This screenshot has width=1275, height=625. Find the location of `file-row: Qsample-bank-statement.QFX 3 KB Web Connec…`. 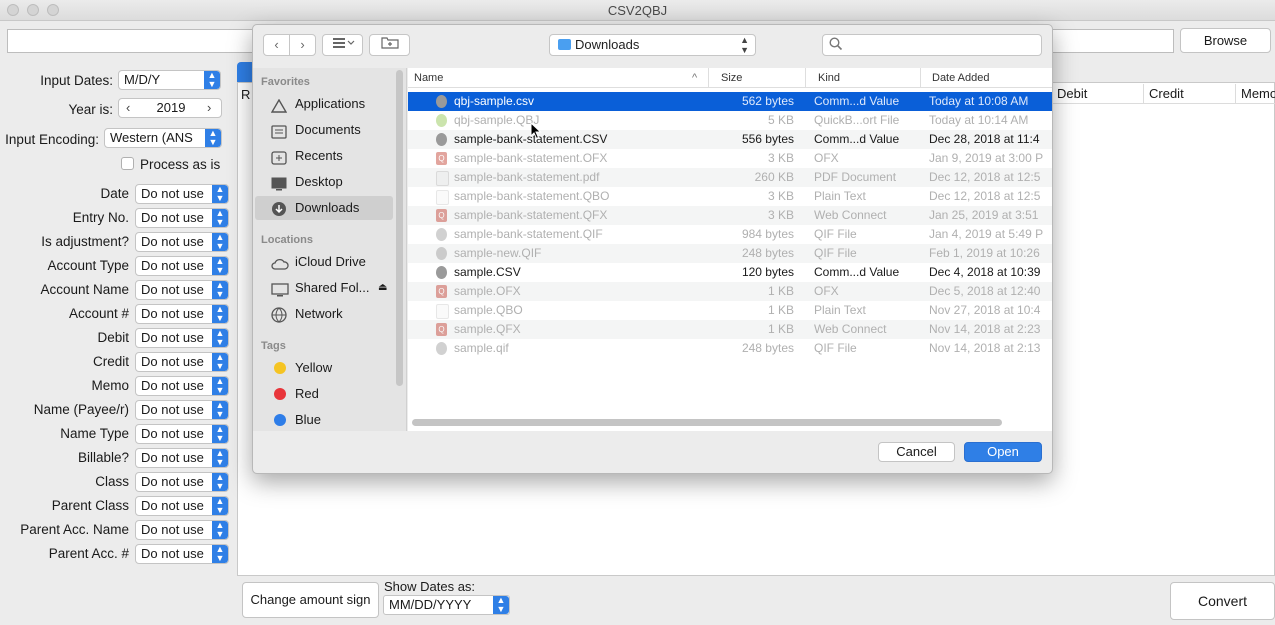

file-row: Qsample-bank-statement.QFX 3 KB Web Connec… is located at coordinates (730, 215).